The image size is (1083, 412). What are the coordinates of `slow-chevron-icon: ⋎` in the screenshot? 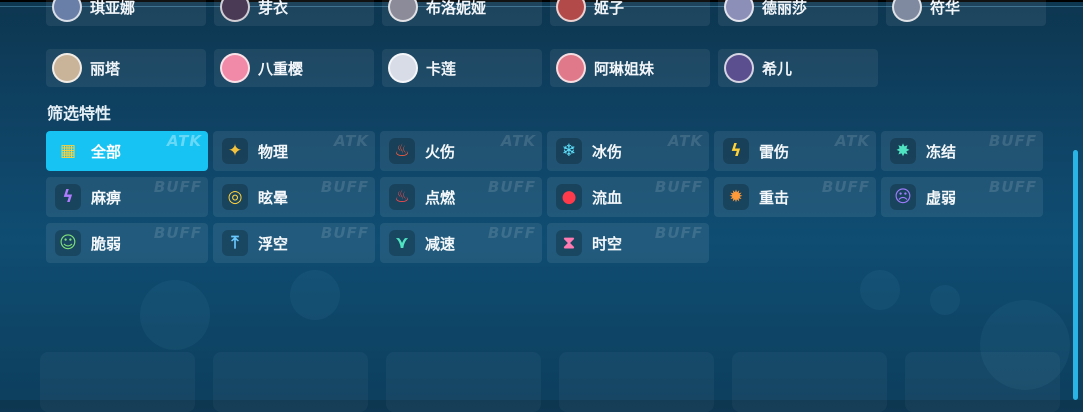 It's located at (402, 243).